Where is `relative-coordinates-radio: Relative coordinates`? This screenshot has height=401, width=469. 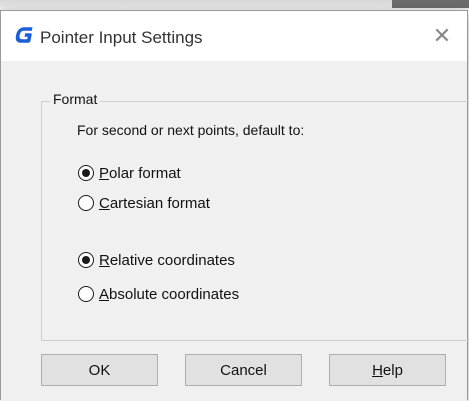
relative-coordinates-radio: Relative coordinates is located at coordinates (156, 260).